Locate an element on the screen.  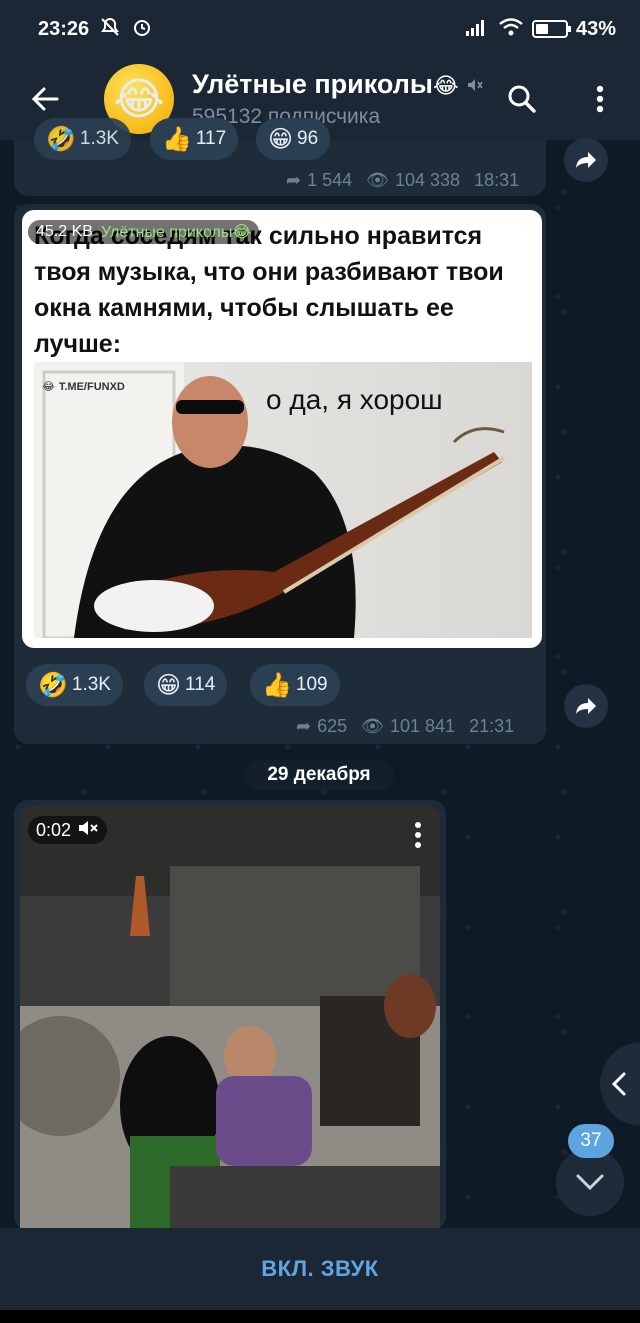
bottom-action-bar: ВКЛ. ЗВУК is located at coordinates (320, 1269).